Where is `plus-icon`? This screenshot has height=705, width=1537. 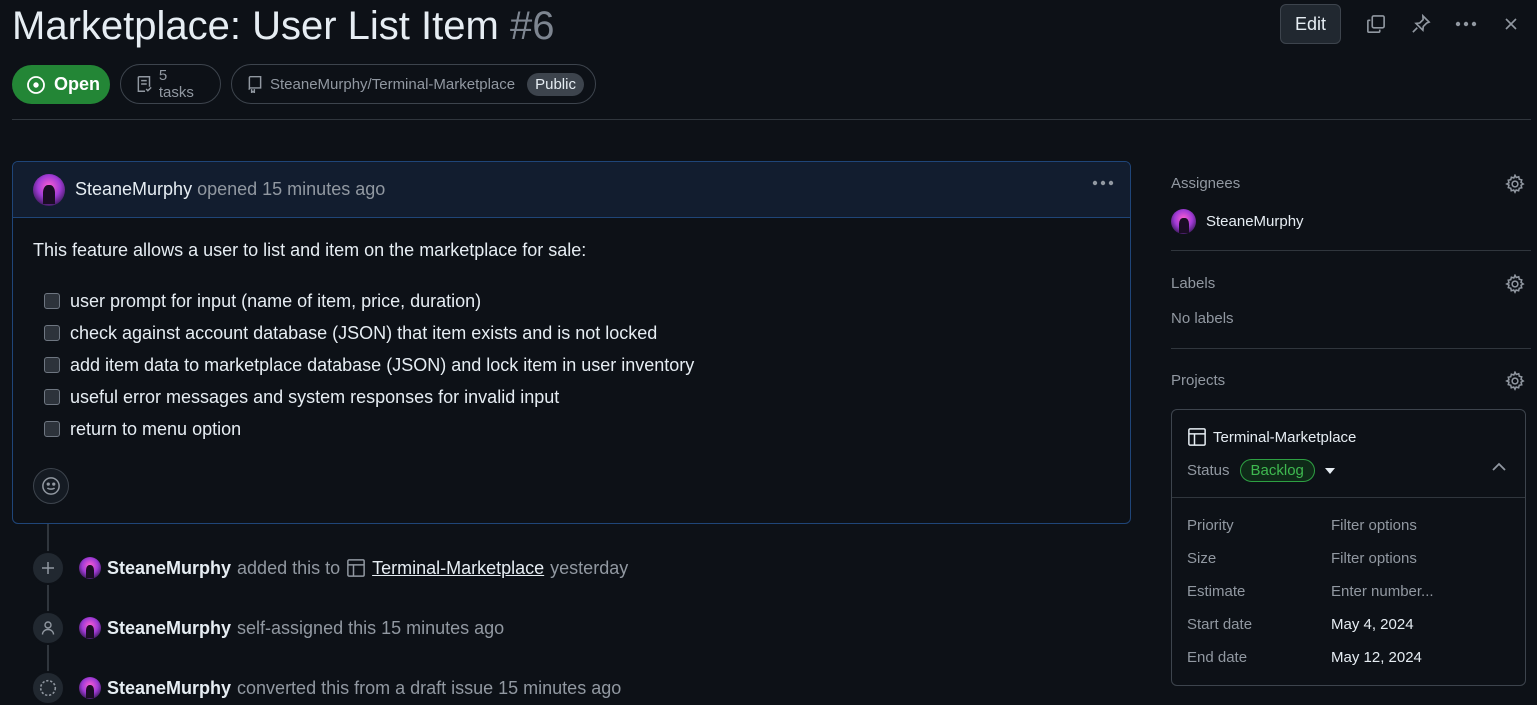 plus-icon is located at coordinates (48, 568).